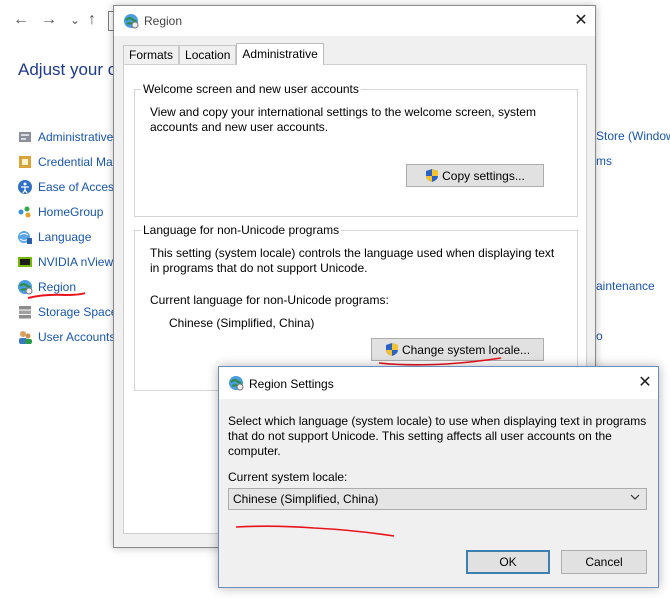 The image size is (670, 598). I want to click on region-settings-close-button: ✕, so click(645, 383).